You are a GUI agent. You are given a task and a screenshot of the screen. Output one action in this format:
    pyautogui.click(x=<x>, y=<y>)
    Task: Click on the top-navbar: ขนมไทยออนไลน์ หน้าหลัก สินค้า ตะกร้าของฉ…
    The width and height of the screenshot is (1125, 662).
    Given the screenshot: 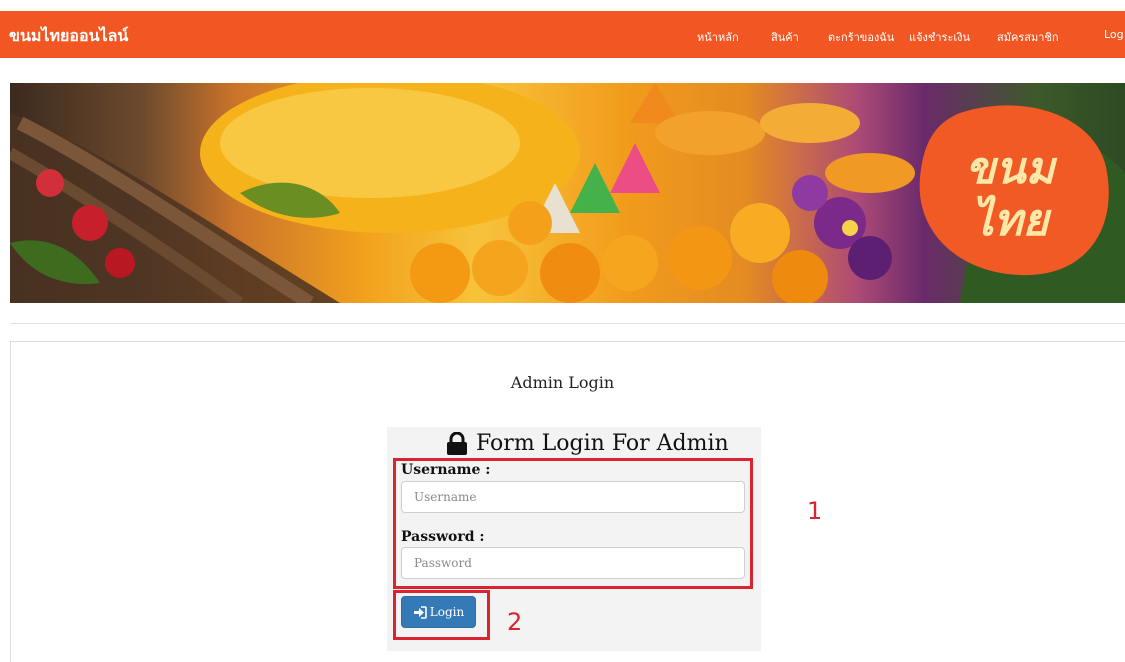 What is the action you would take?
    pyautogui.click(x=562, y=34)
    